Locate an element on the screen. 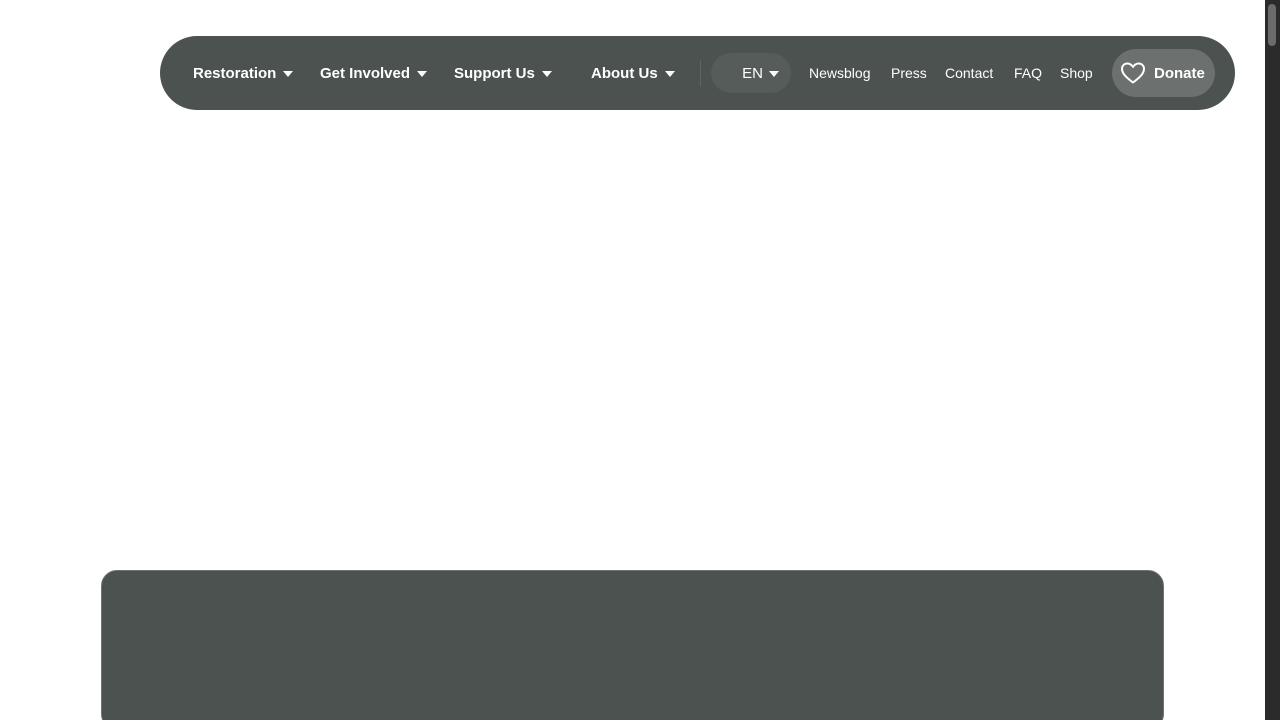  donate-label: Donate is located at coordinates (1179, 73).